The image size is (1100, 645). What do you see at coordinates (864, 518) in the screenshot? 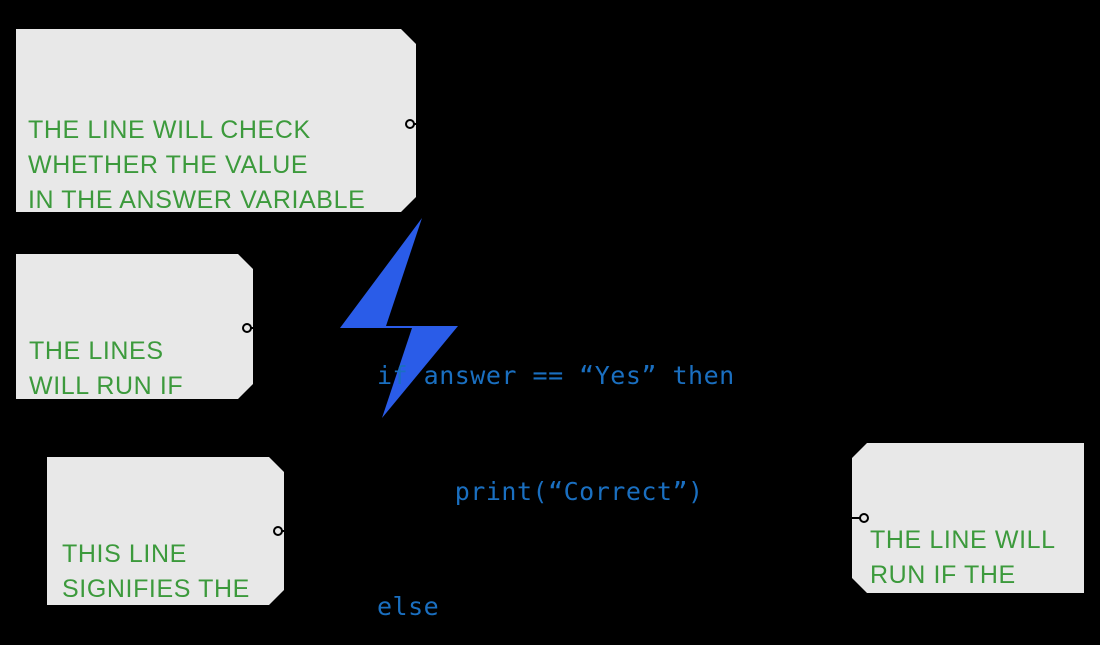
I see `connector-dot-icon` at bounding box center [864, 518].